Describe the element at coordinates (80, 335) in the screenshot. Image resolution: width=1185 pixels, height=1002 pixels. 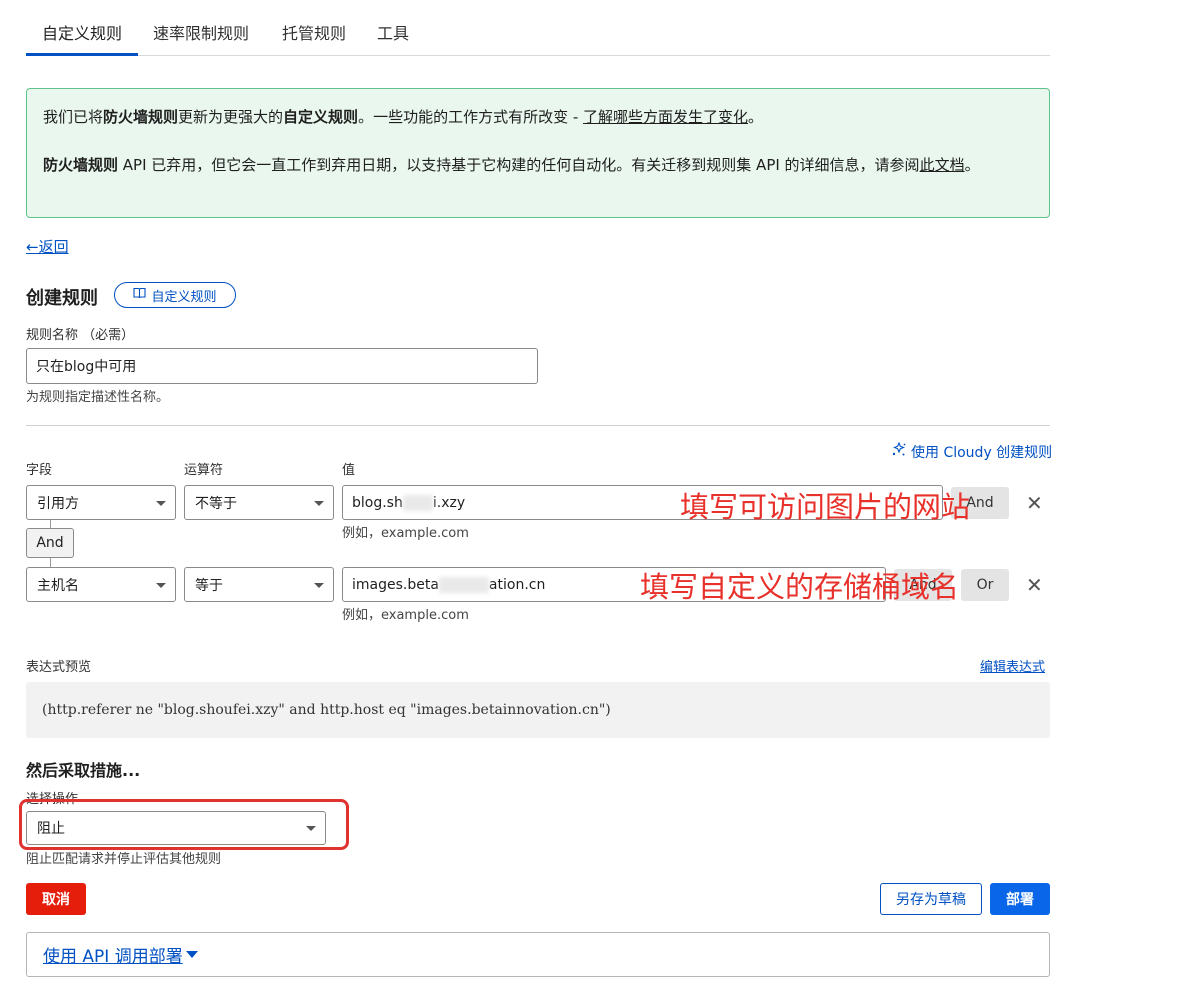
I see `rule-name-label: 规则名称 （必需）` at that location.